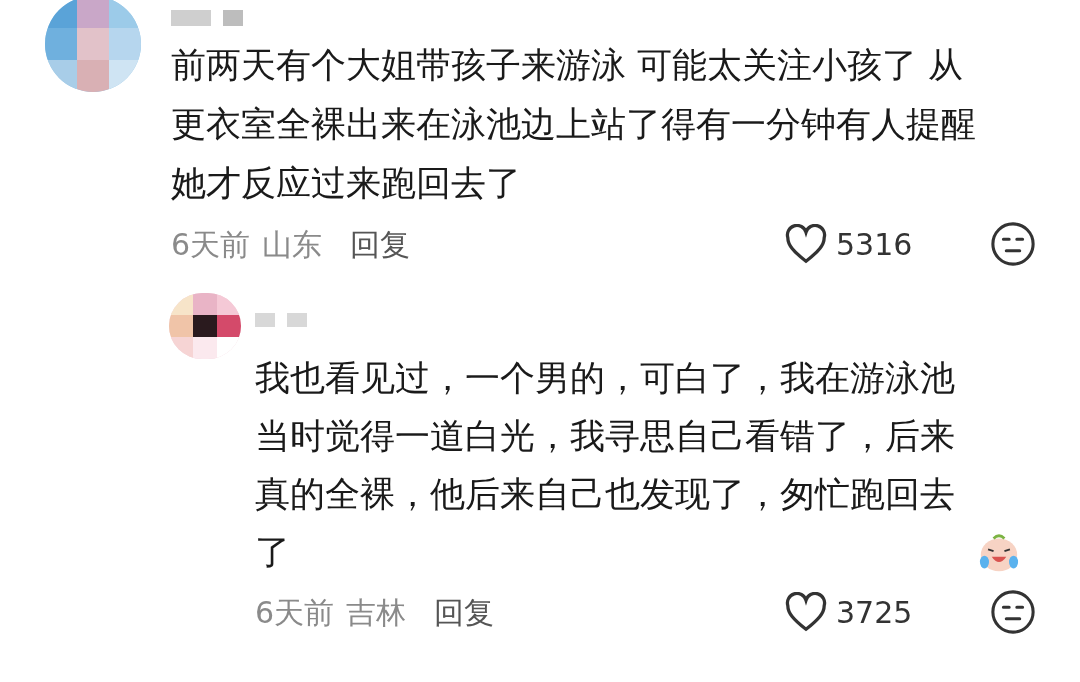  I want to click on comment-location: 吉林, so click(376, 612).